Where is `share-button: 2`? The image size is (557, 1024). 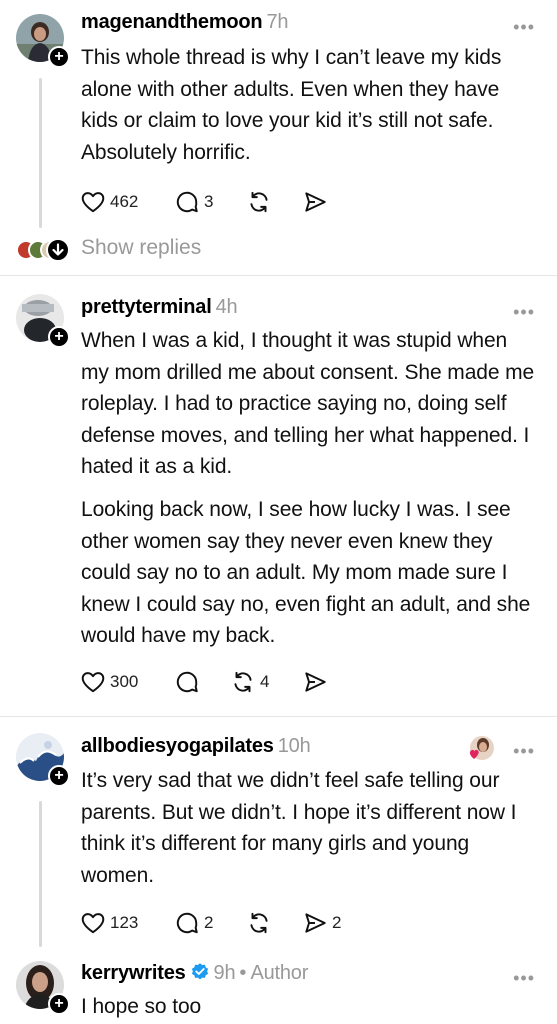
share-button: 2 is located at coordinates (321, 923).